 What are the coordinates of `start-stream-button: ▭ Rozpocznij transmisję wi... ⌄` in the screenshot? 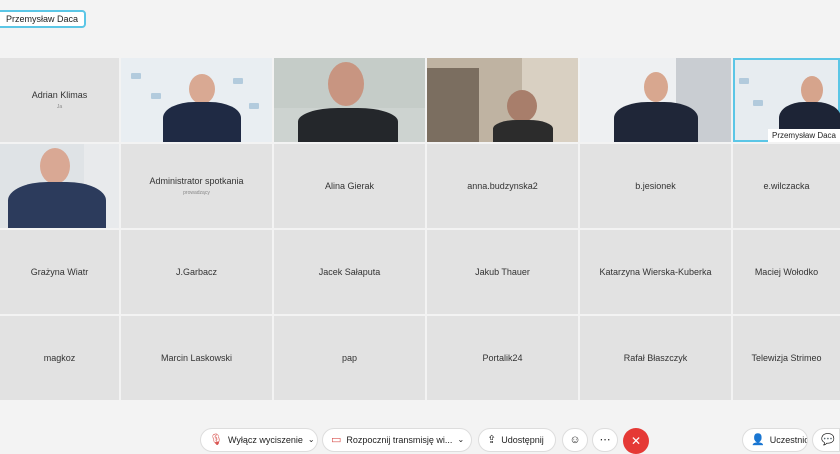 It's located at (397, 440).